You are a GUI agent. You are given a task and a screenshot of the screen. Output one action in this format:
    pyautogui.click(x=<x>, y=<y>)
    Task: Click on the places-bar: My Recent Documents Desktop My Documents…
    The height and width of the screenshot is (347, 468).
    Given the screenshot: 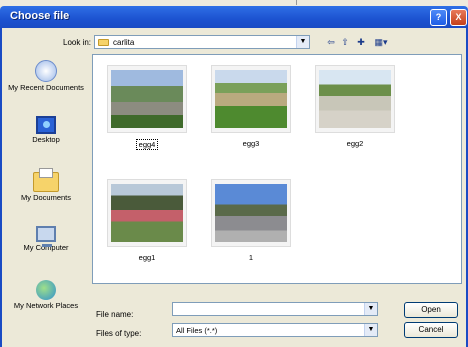 What is the action you would take?
    pyautogui.click(x=46, y=200)
    